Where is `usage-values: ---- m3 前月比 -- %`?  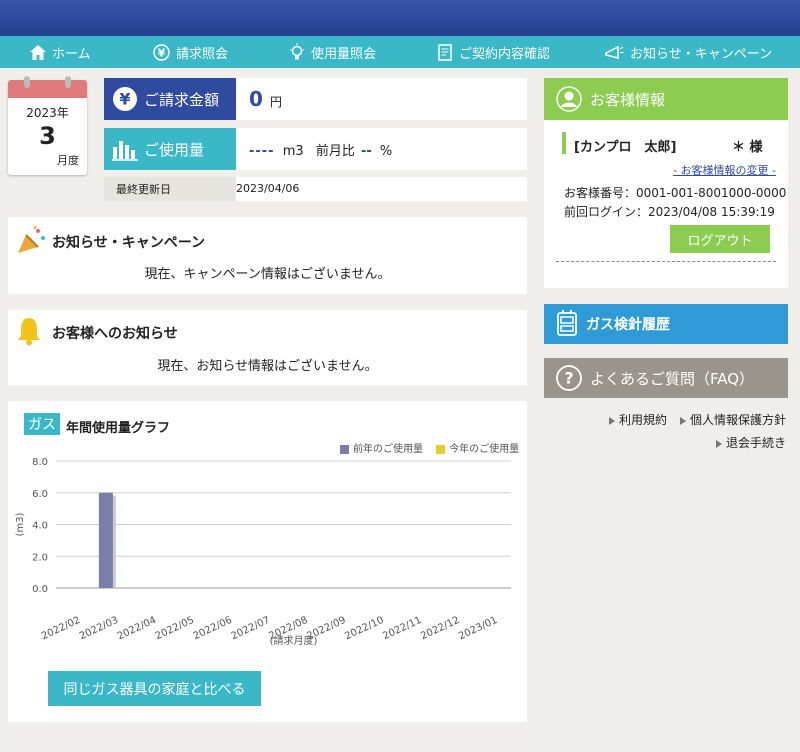
usage-values: ---- m3 前月比 -- % is located at coordinates (320, 149).